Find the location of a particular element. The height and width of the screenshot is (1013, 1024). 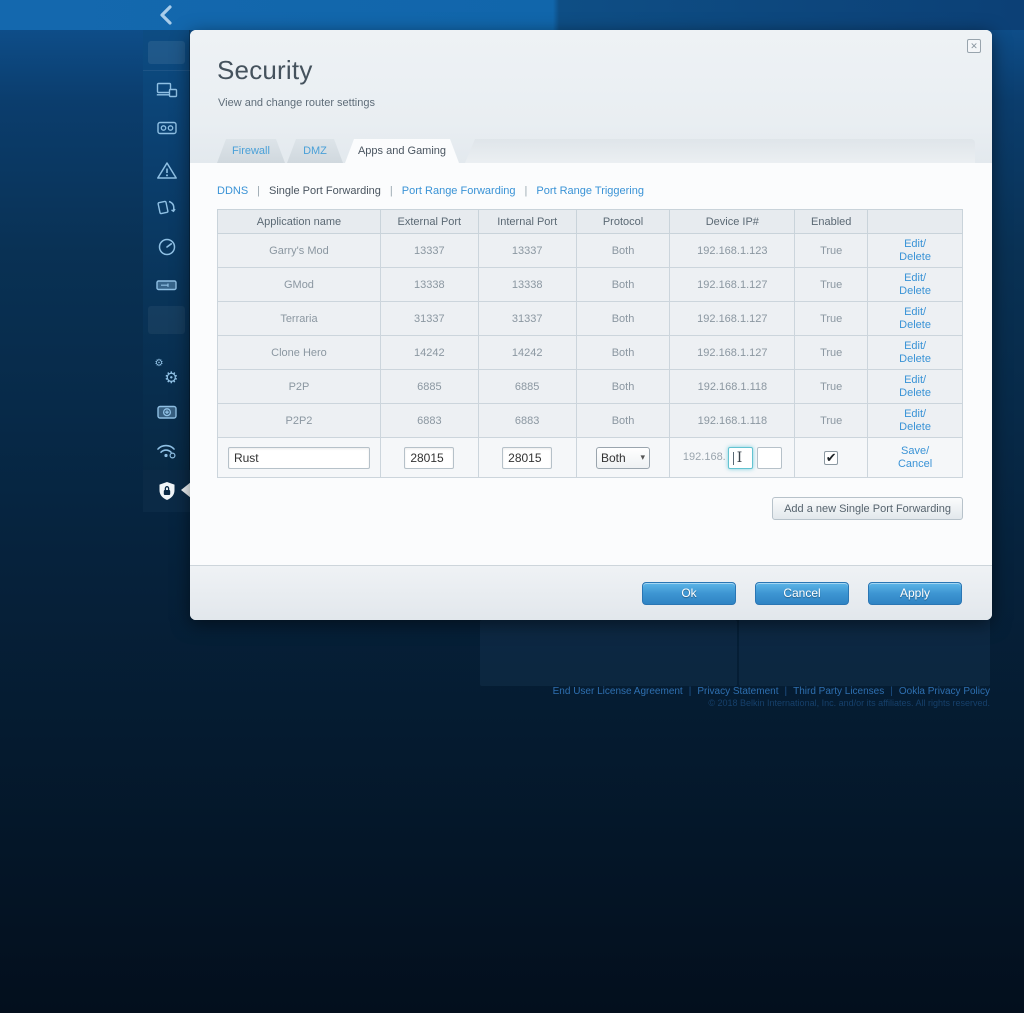

tab-dmz: DMZ is located at coordinates (315, 151).